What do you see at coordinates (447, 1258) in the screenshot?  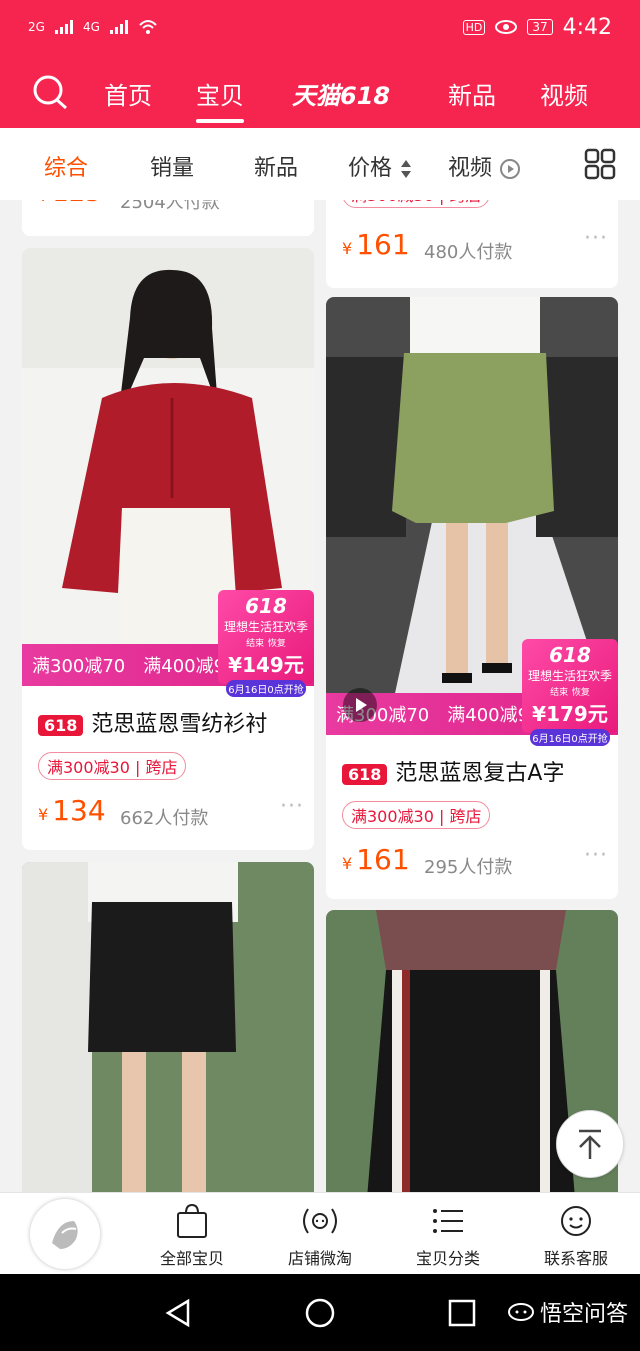 I see `tab-categories-label: 宝贝分类` at bounding box center [447, 1258].